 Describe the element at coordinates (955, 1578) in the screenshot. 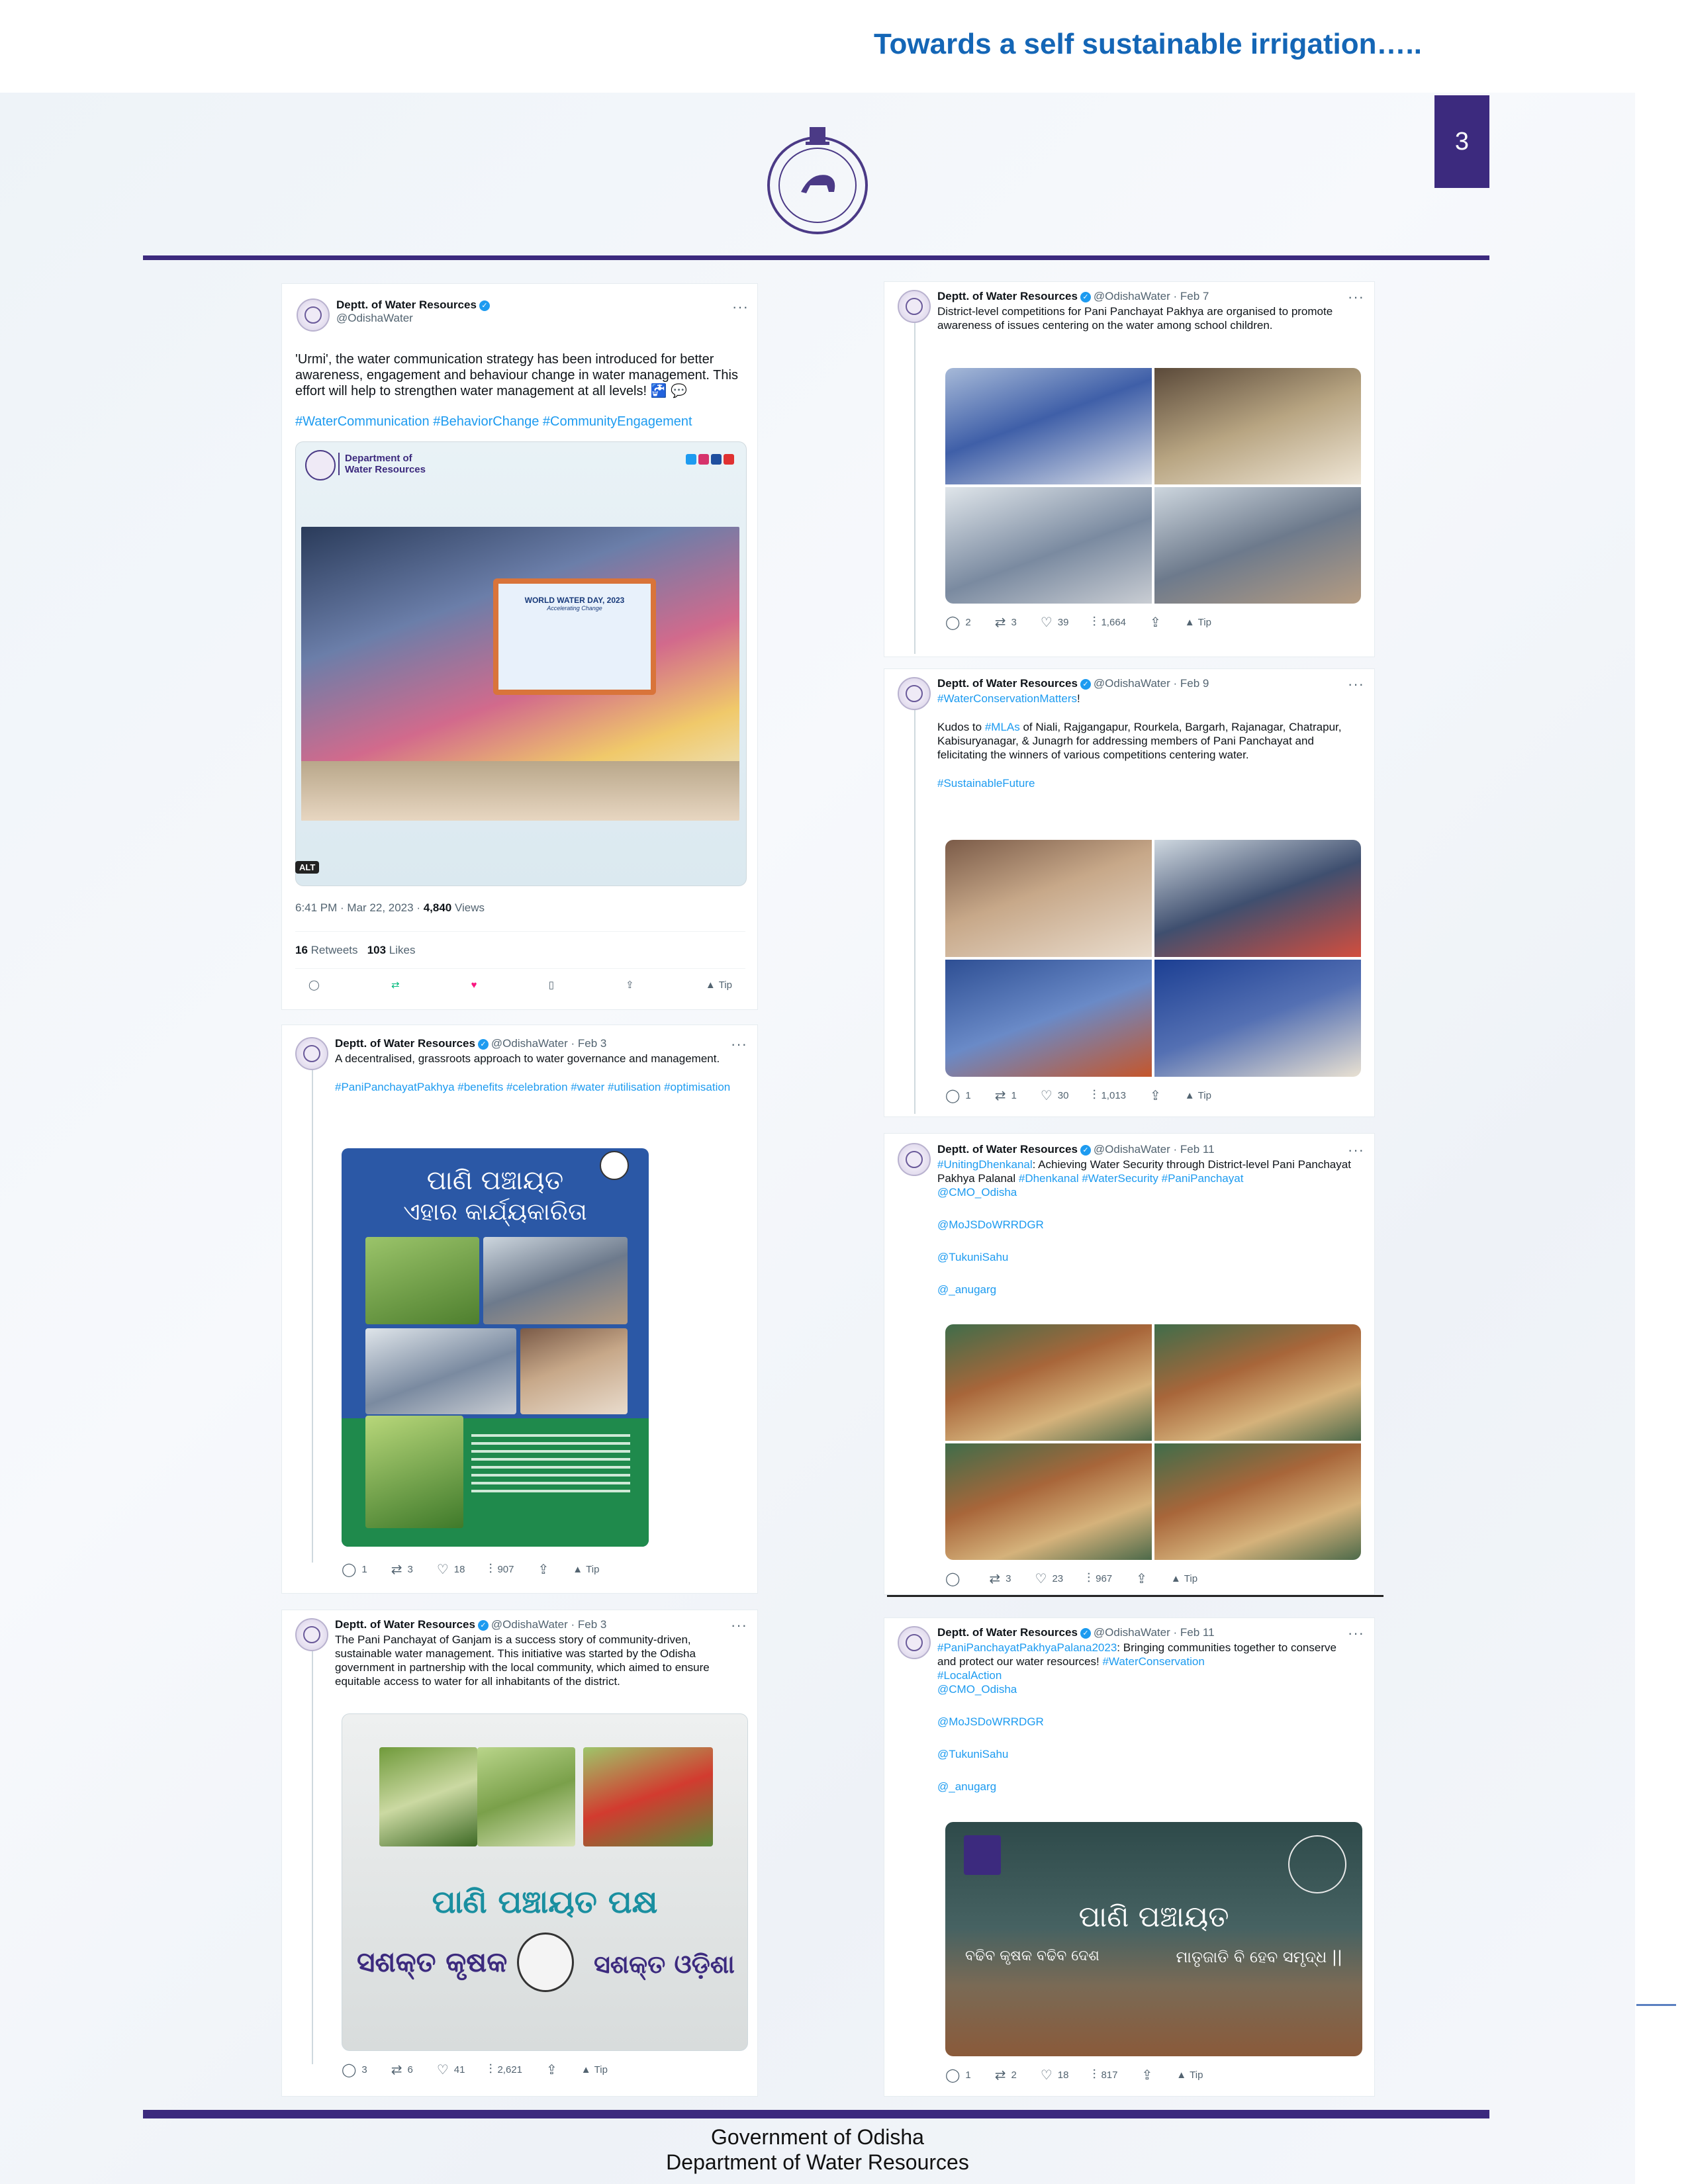

I see `reply-button: ◯` at that location.